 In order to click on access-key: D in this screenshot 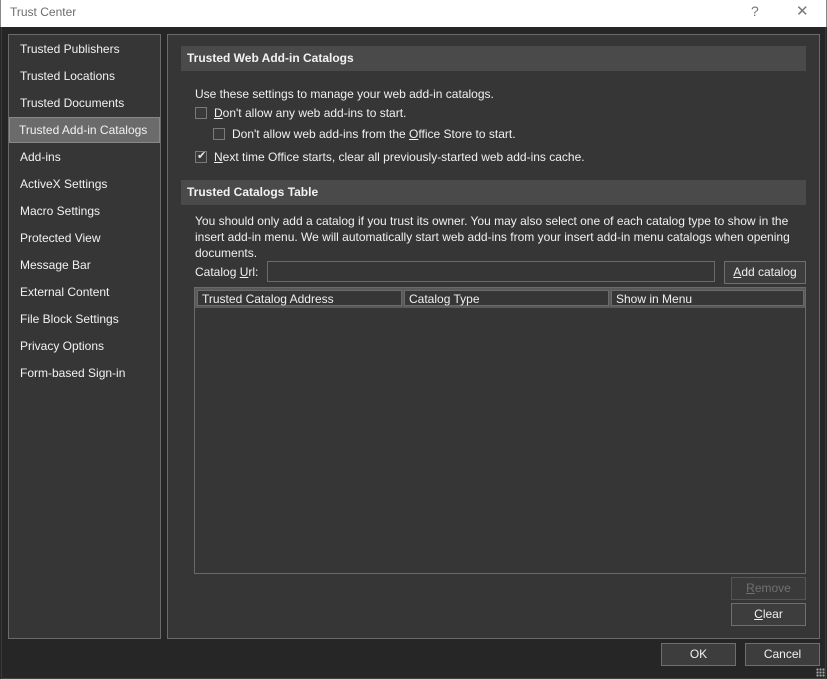, I will do `click(218, 113)`.